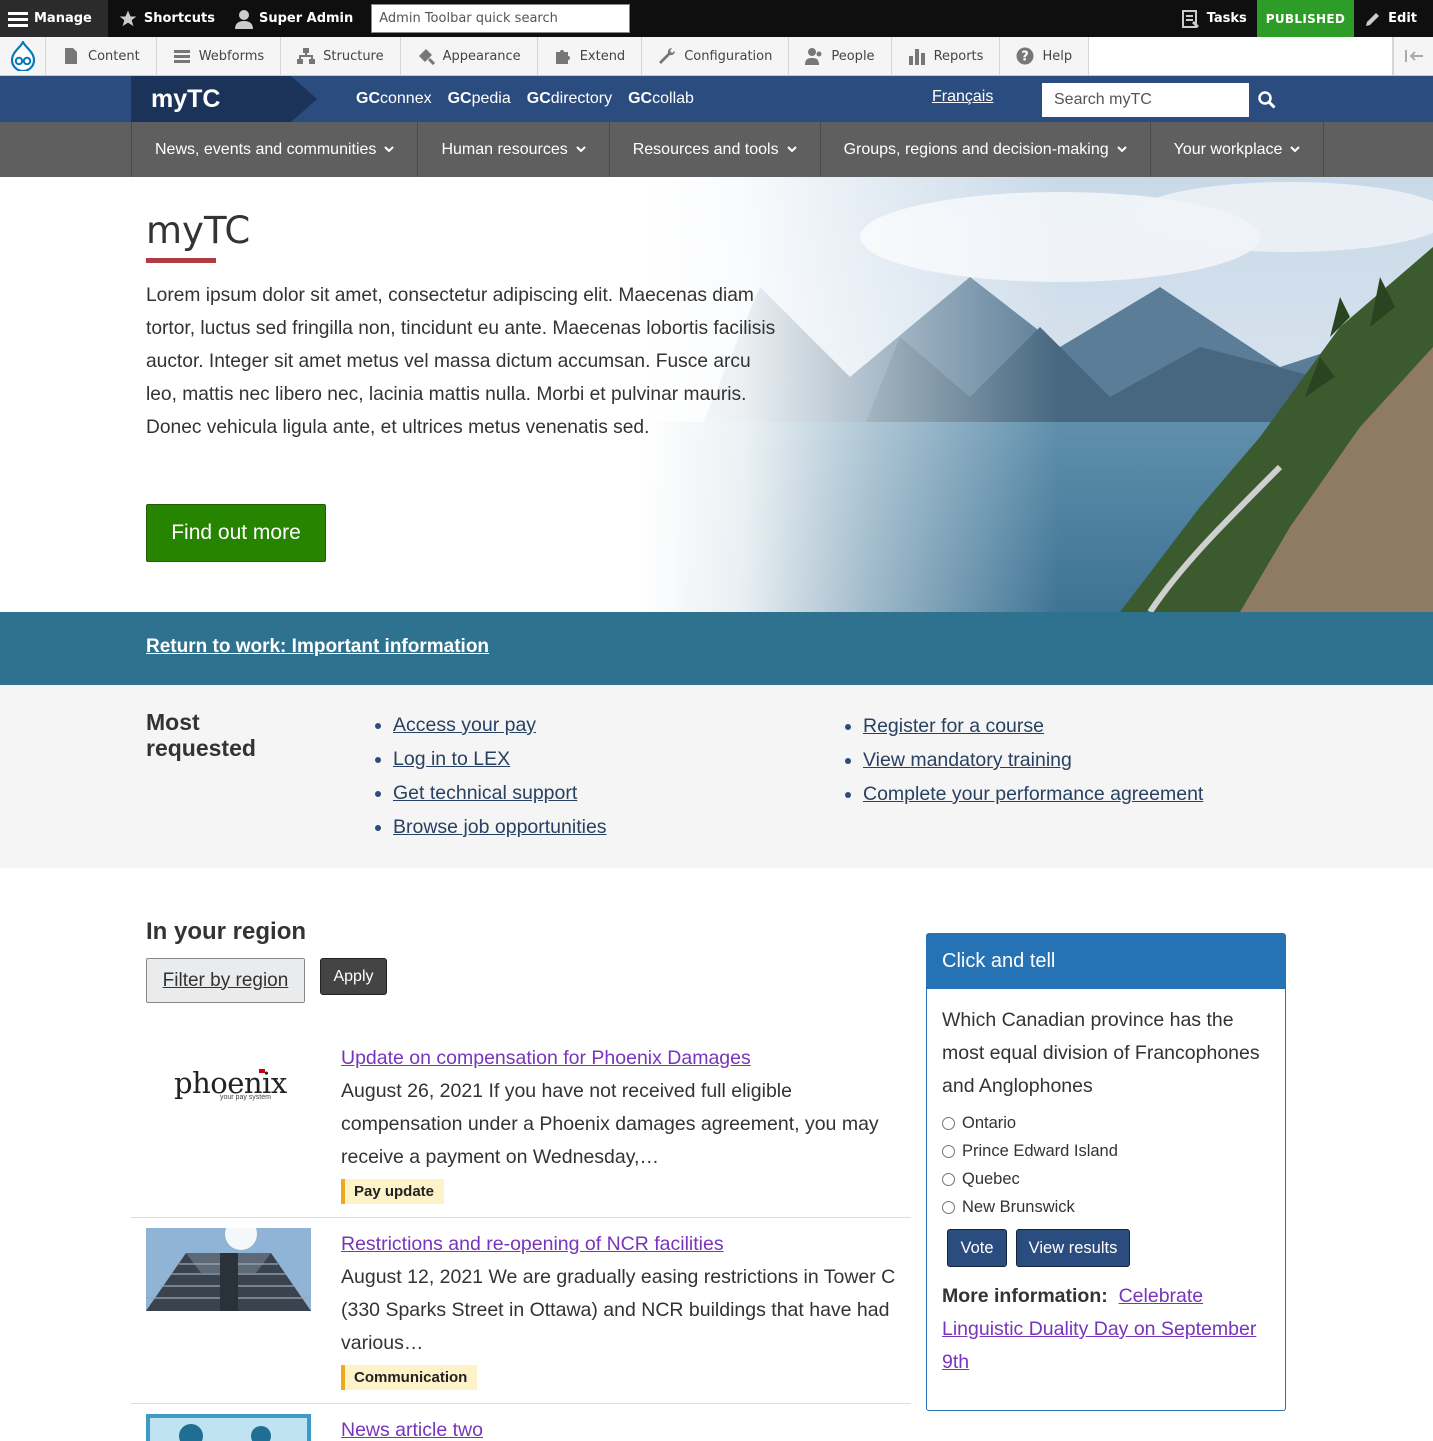 Image resolution: width=1433 pixels, height=1441 pixels. I want to click on shortcuts-tab: Shortcuts, so click(166, 18).